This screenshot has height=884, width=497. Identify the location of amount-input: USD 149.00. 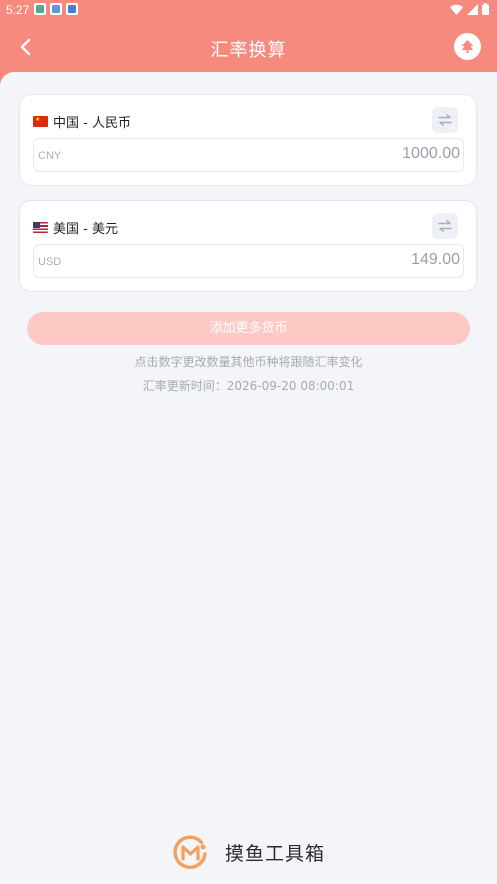
(248, 261).